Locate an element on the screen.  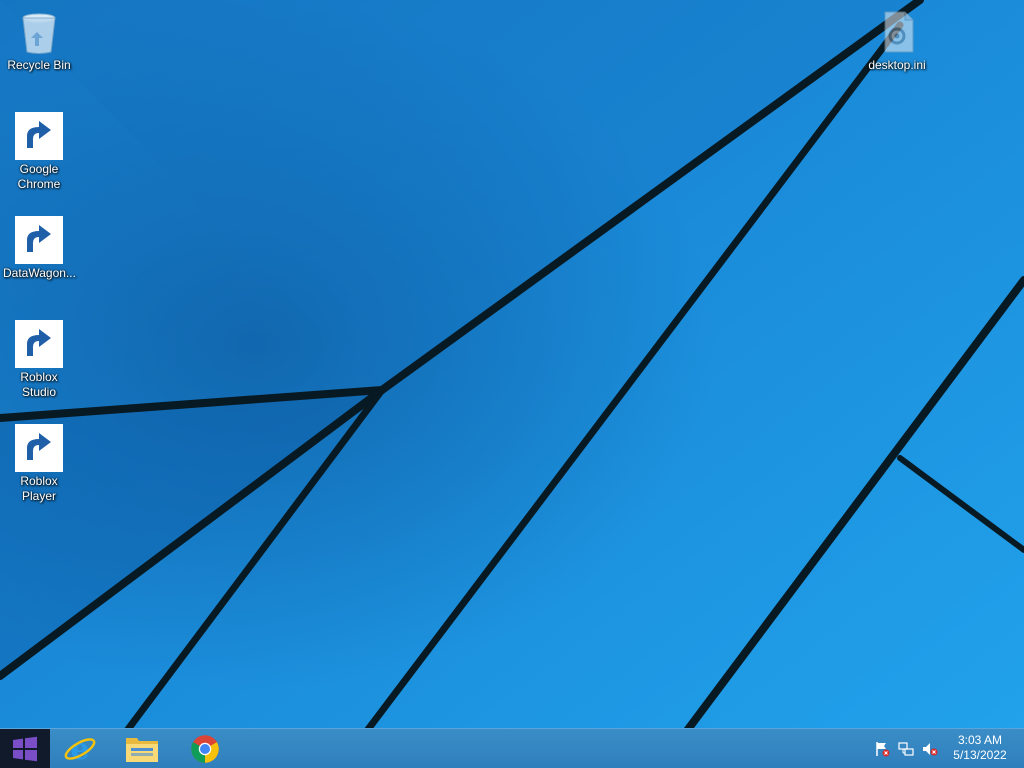
desktop-icon-google-chrome: Google Chrome is located at coordinates (39, 152).